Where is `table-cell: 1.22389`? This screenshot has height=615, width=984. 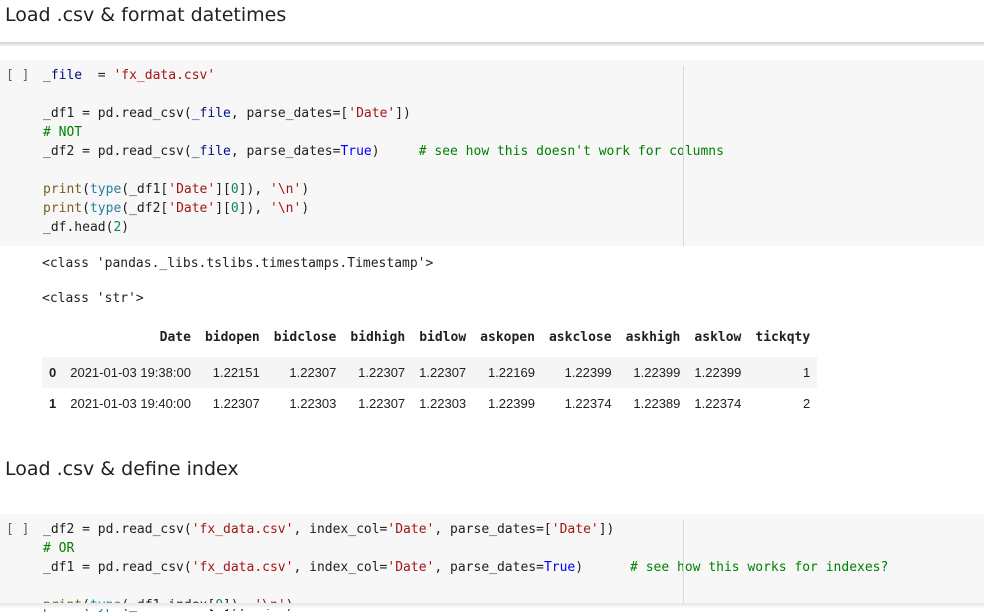 table-cell: 1.22389 is located at coordinates (657, 403).